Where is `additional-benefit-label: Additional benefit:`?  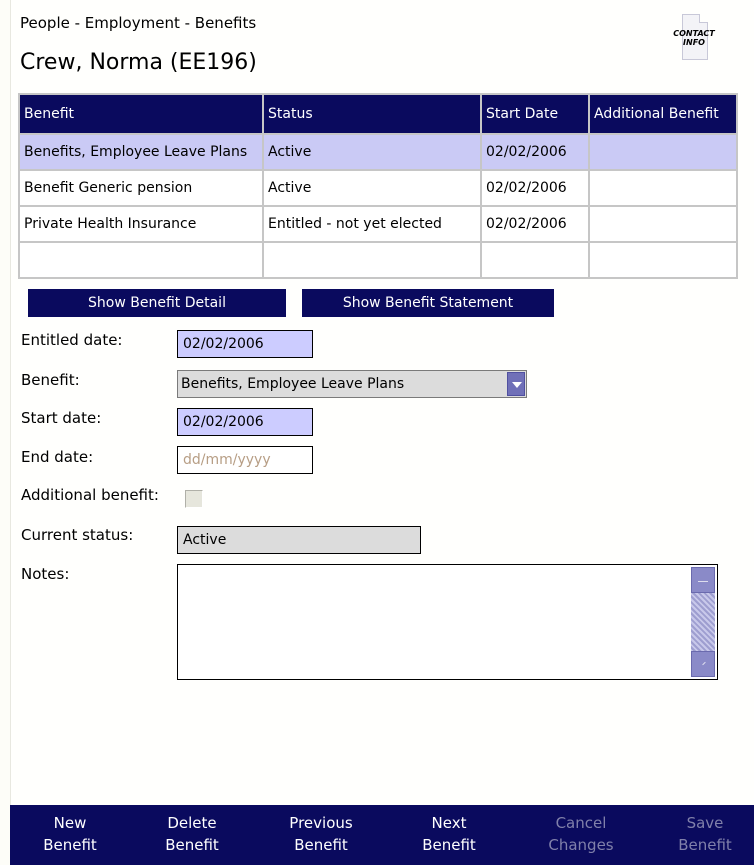 additional-benefit-label: Additional benefit: is located at coordinates (90, 495).